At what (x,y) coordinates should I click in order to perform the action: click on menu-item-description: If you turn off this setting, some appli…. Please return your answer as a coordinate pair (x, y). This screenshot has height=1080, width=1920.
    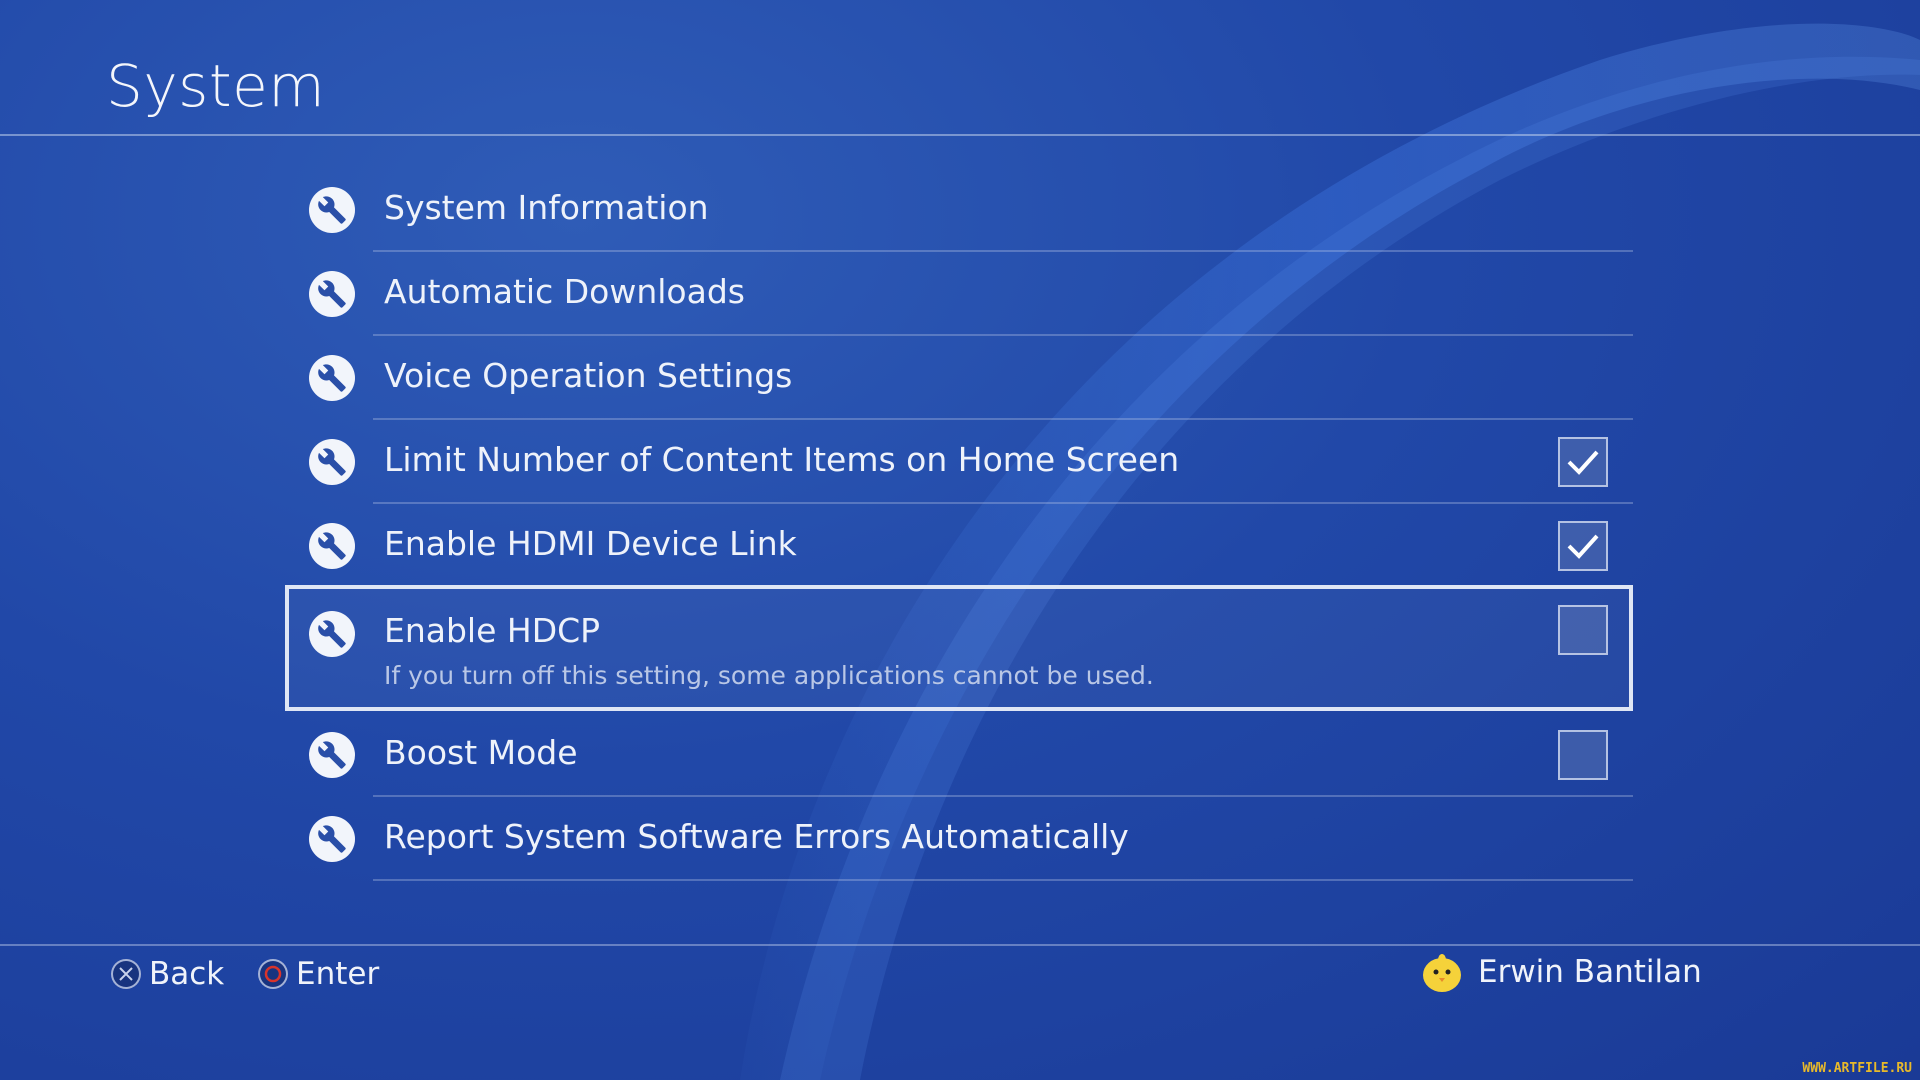
    Looking at the image, I should click on (769, 675).